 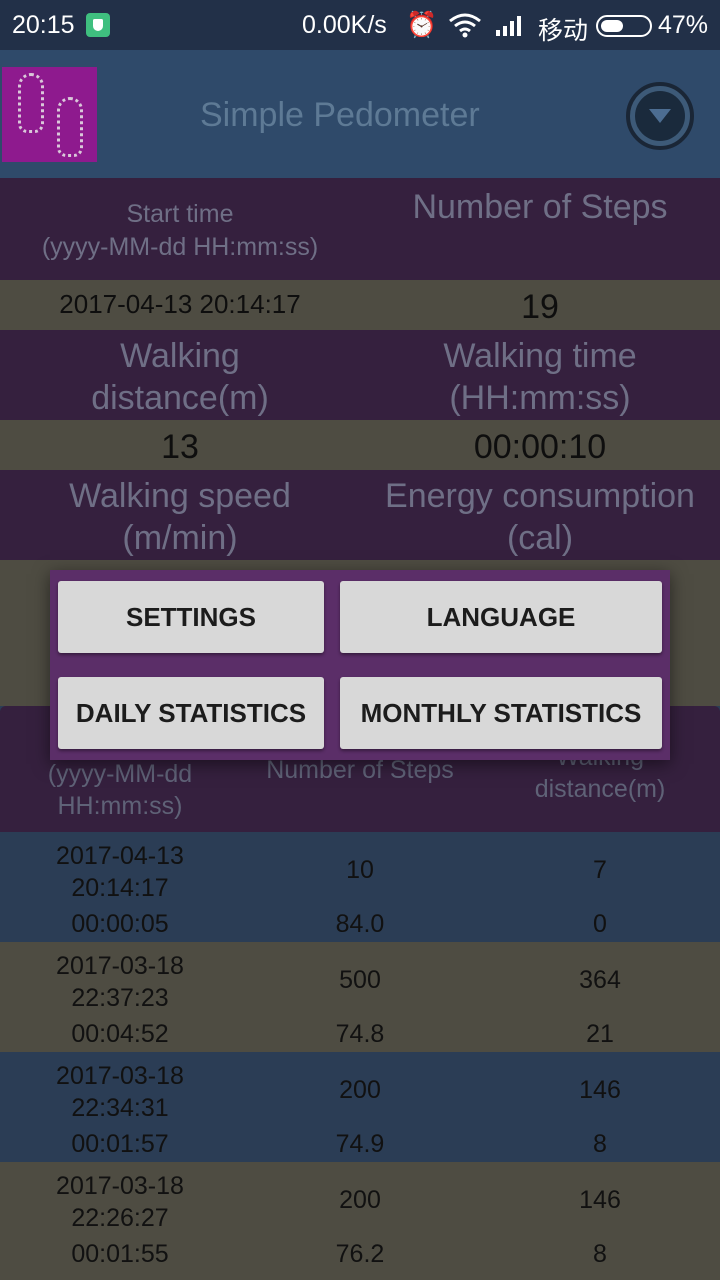 I want to click on row-time: 22:26:27, so click(x=120, y=1218).